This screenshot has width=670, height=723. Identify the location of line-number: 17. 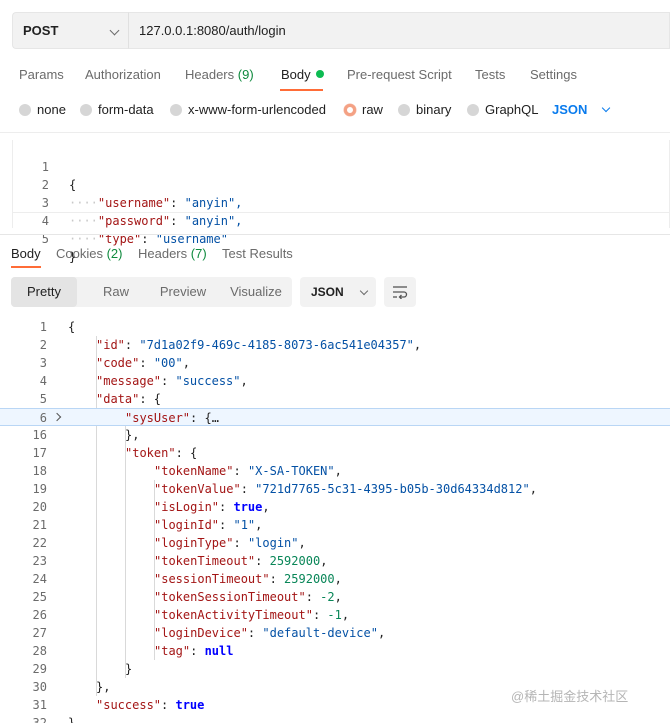
(39, 453).